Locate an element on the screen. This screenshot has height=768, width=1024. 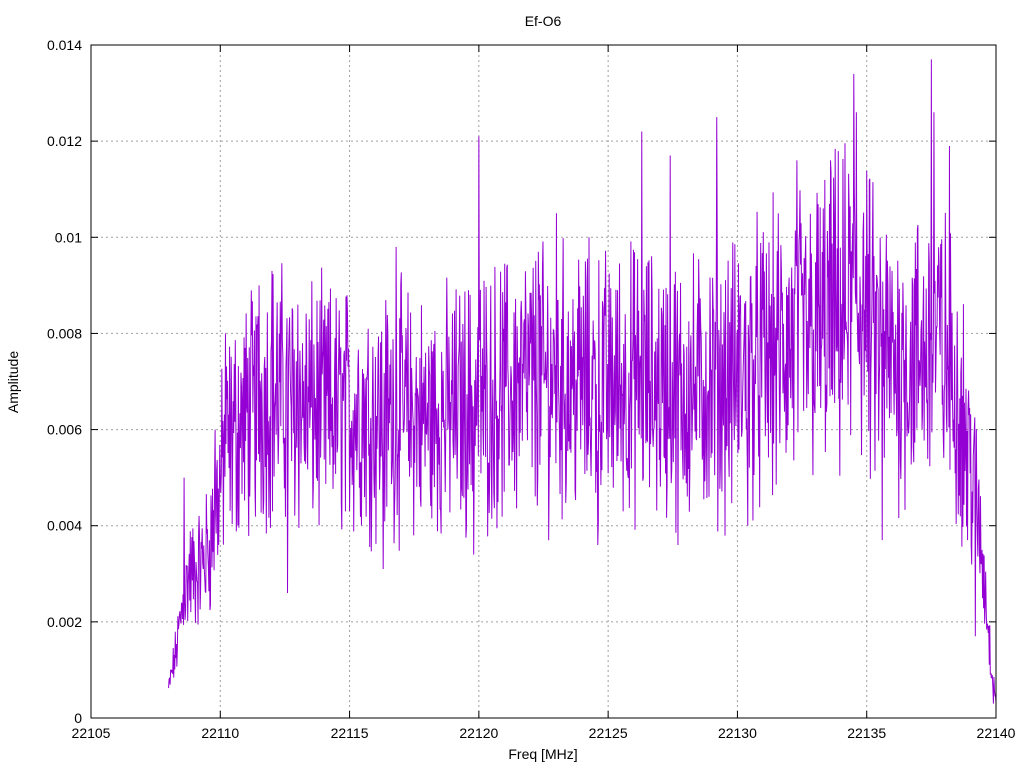
y-tick-label: 0.012 is located at coordinates (64, 141).